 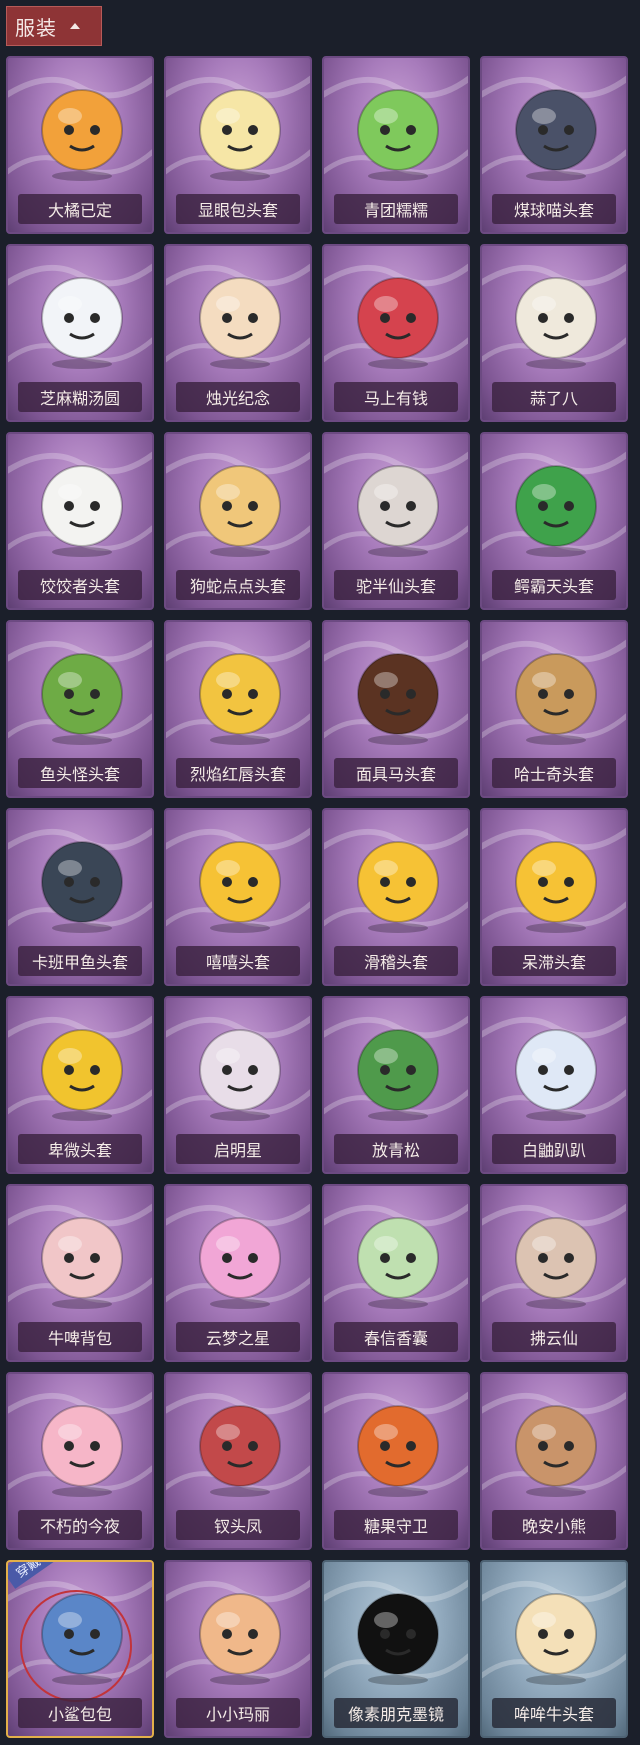 I want to click on outfit-card-label: 嘻嘻头套, so click(x=238, y=961).